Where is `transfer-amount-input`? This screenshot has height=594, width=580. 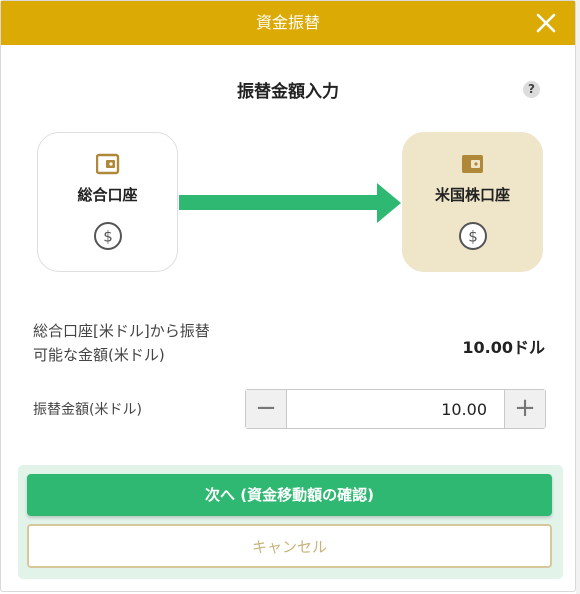 transfer-amount-input is located at coordinates (391, 409).